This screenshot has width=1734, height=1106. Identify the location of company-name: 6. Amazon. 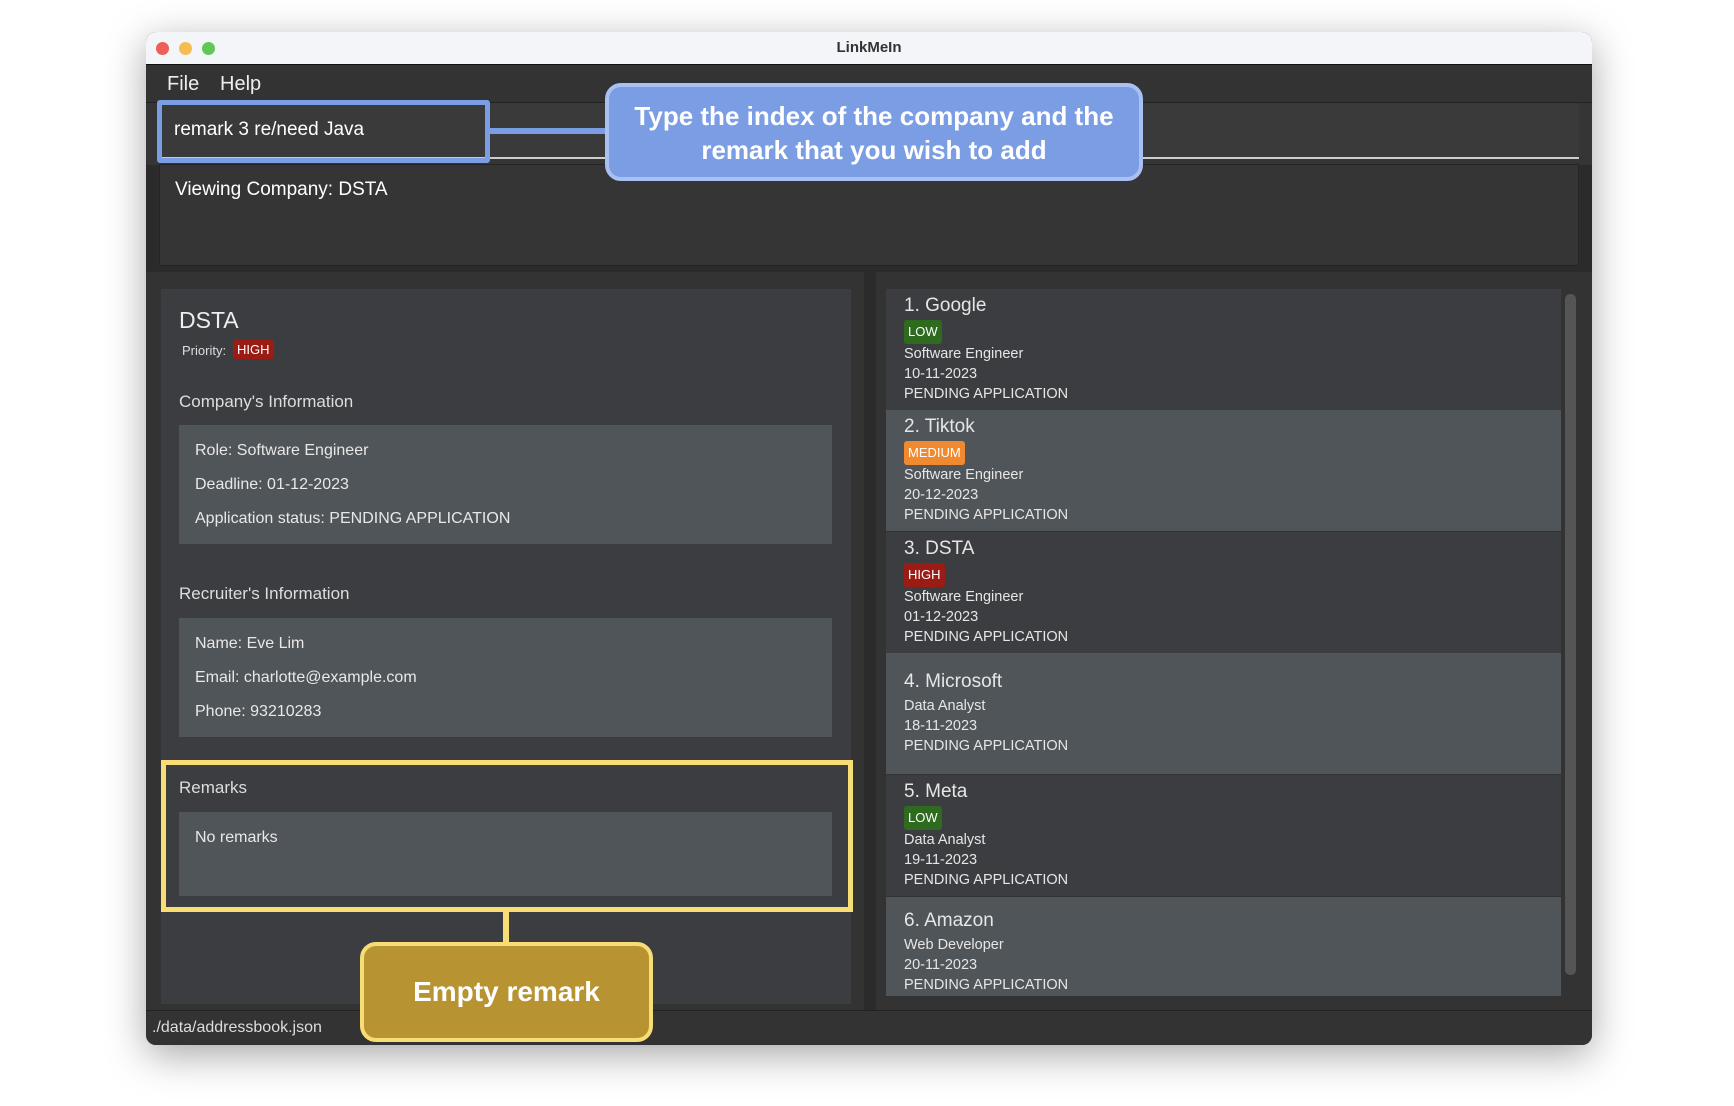
(949, 920).